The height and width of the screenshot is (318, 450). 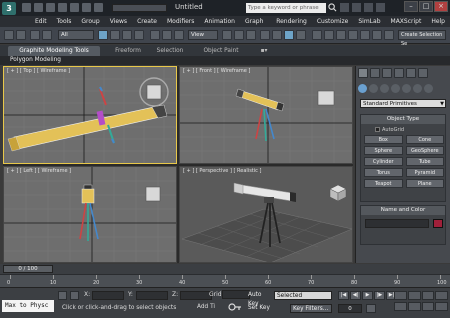 I want to click on curve-editor-icon, so click(x=365, y=35).